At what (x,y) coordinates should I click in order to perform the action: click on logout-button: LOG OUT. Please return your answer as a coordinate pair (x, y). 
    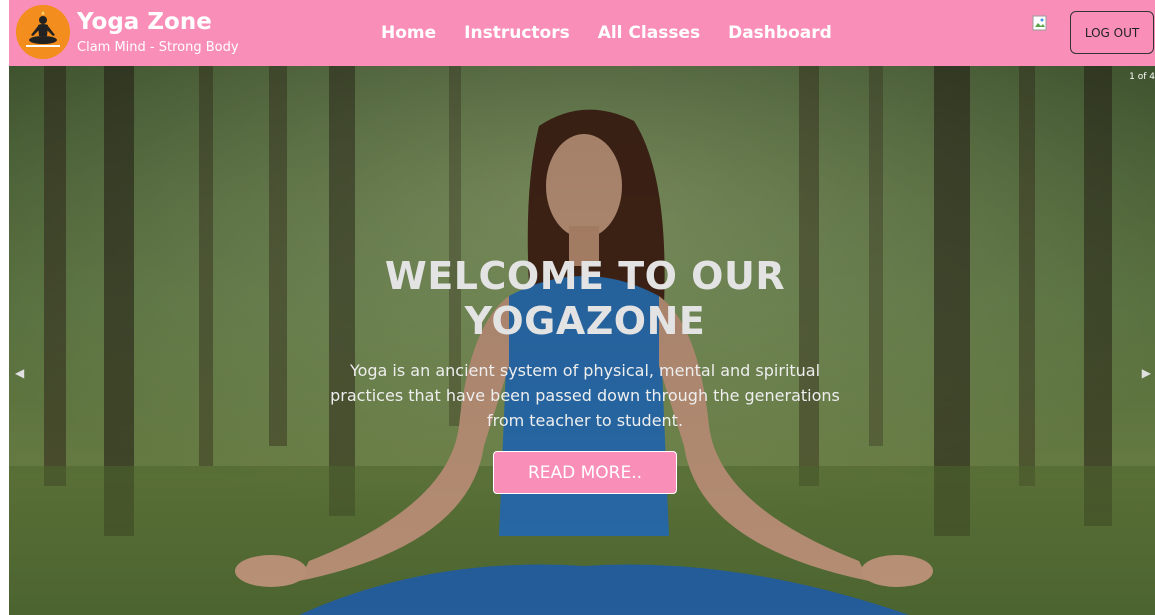
    Looking at the image, I should click on (1112, 32).